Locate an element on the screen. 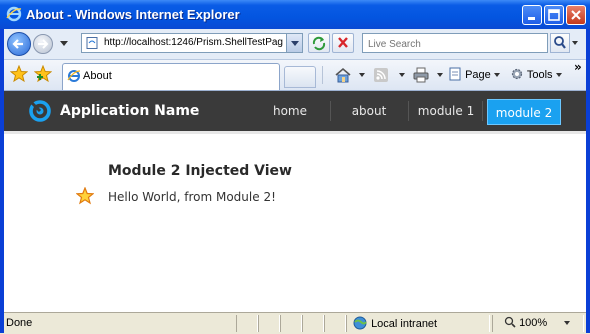 The height and width of the screenshot is (334, 590). feeds-icon is located at coordinates (381, 75).